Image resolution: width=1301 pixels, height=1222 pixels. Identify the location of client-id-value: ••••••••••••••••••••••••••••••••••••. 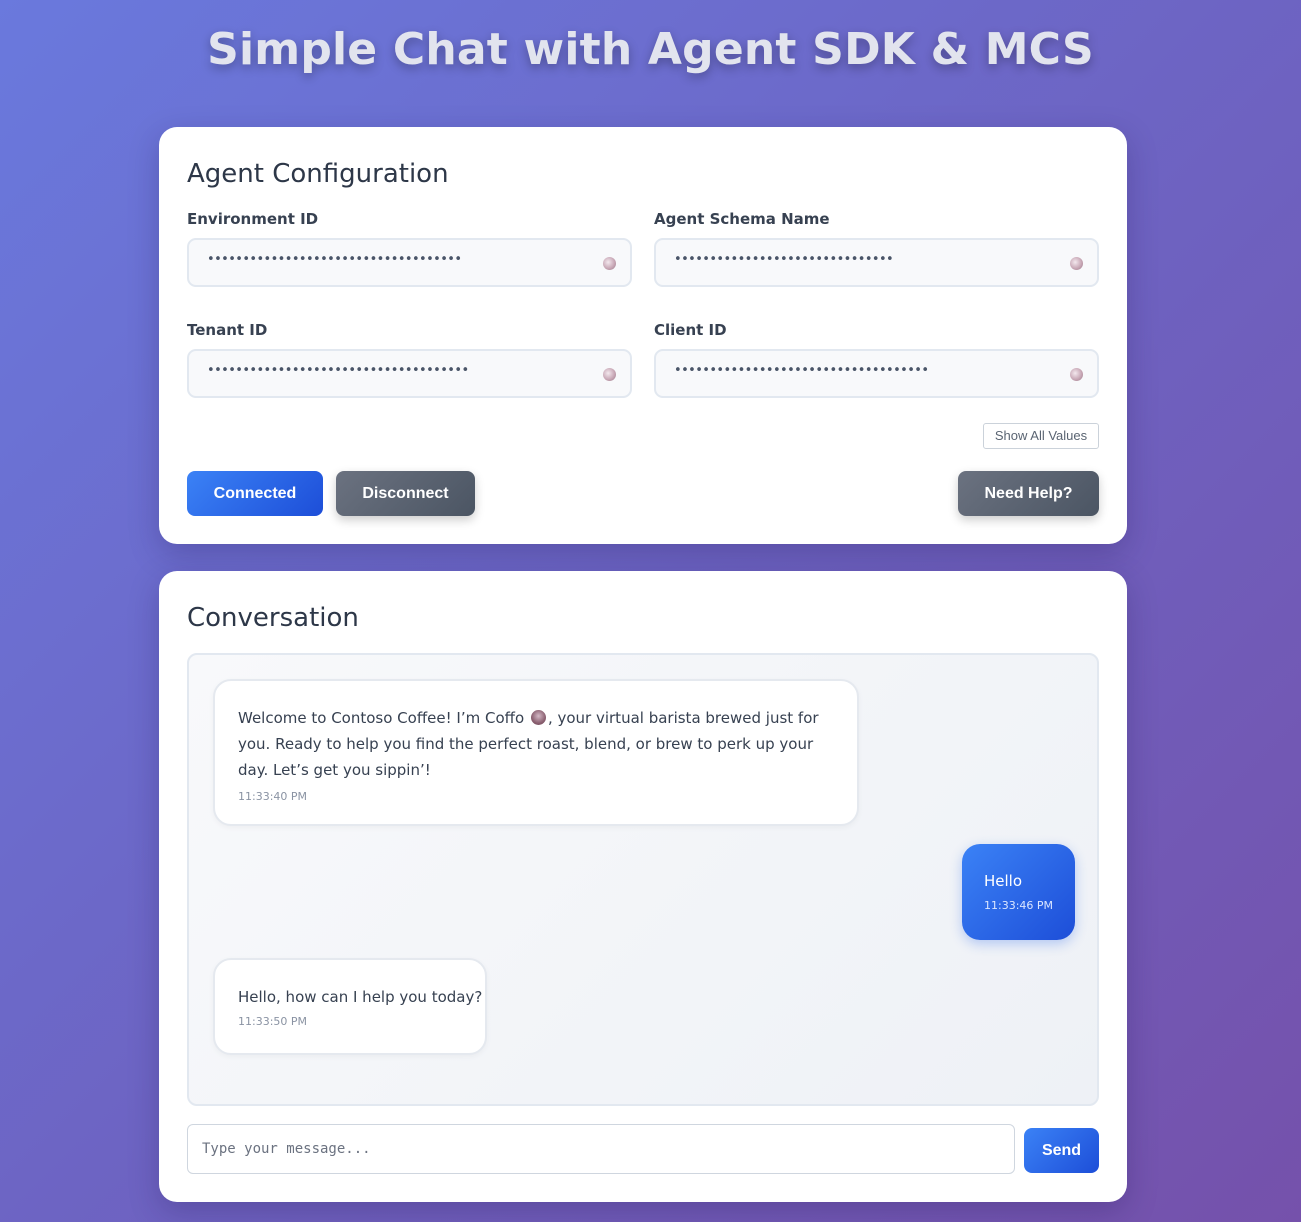
(801, 370).